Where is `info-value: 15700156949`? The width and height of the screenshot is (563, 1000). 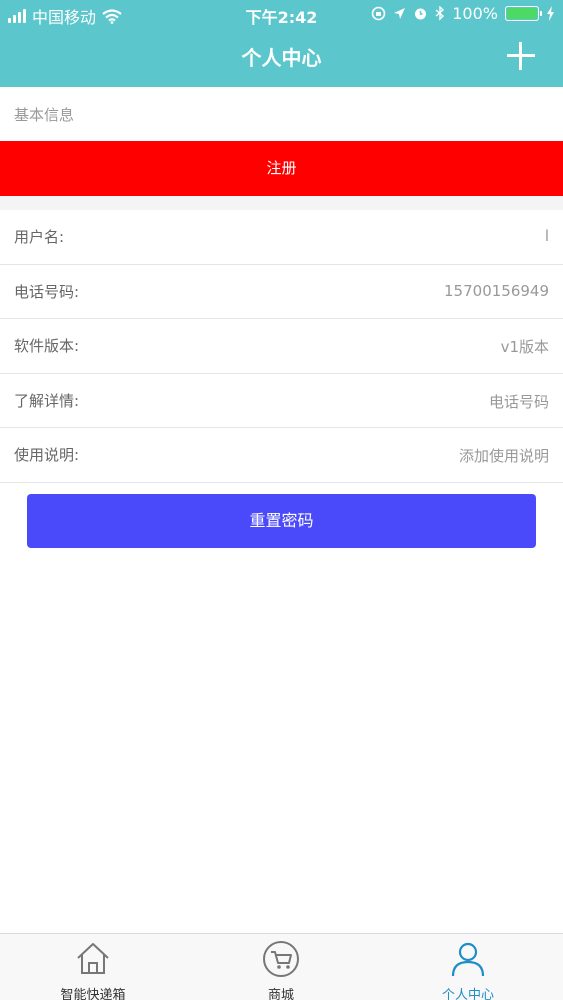 info-value: 15700156949 is located at coordinates (496, 290).